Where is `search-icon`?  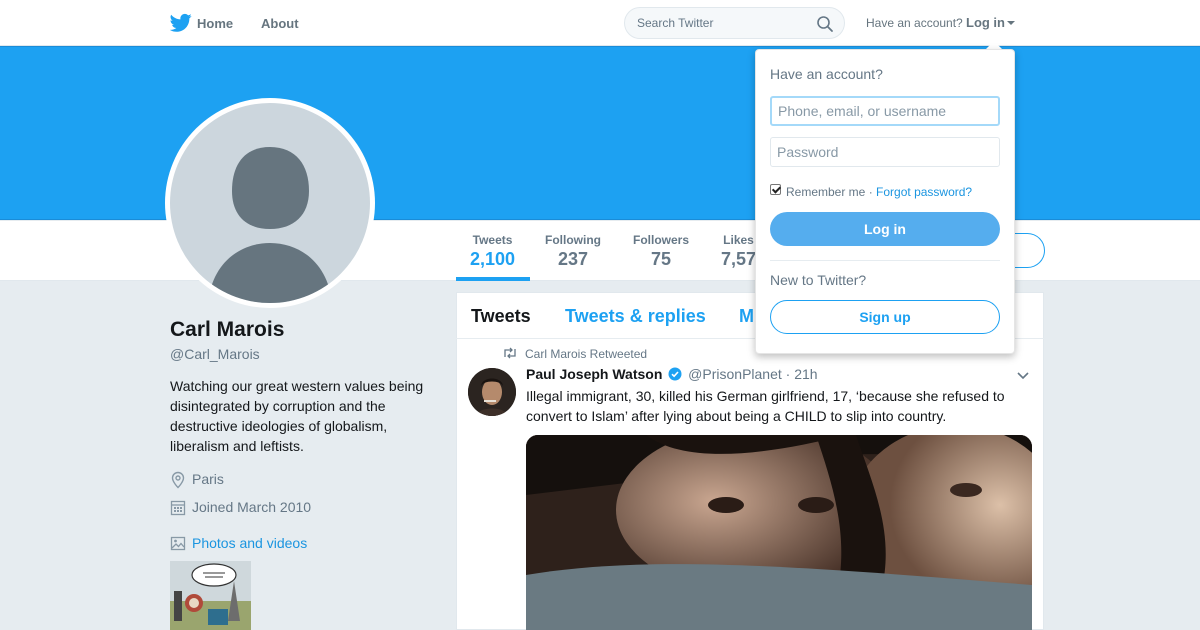 search-icon is located at coordinates (825, 24).